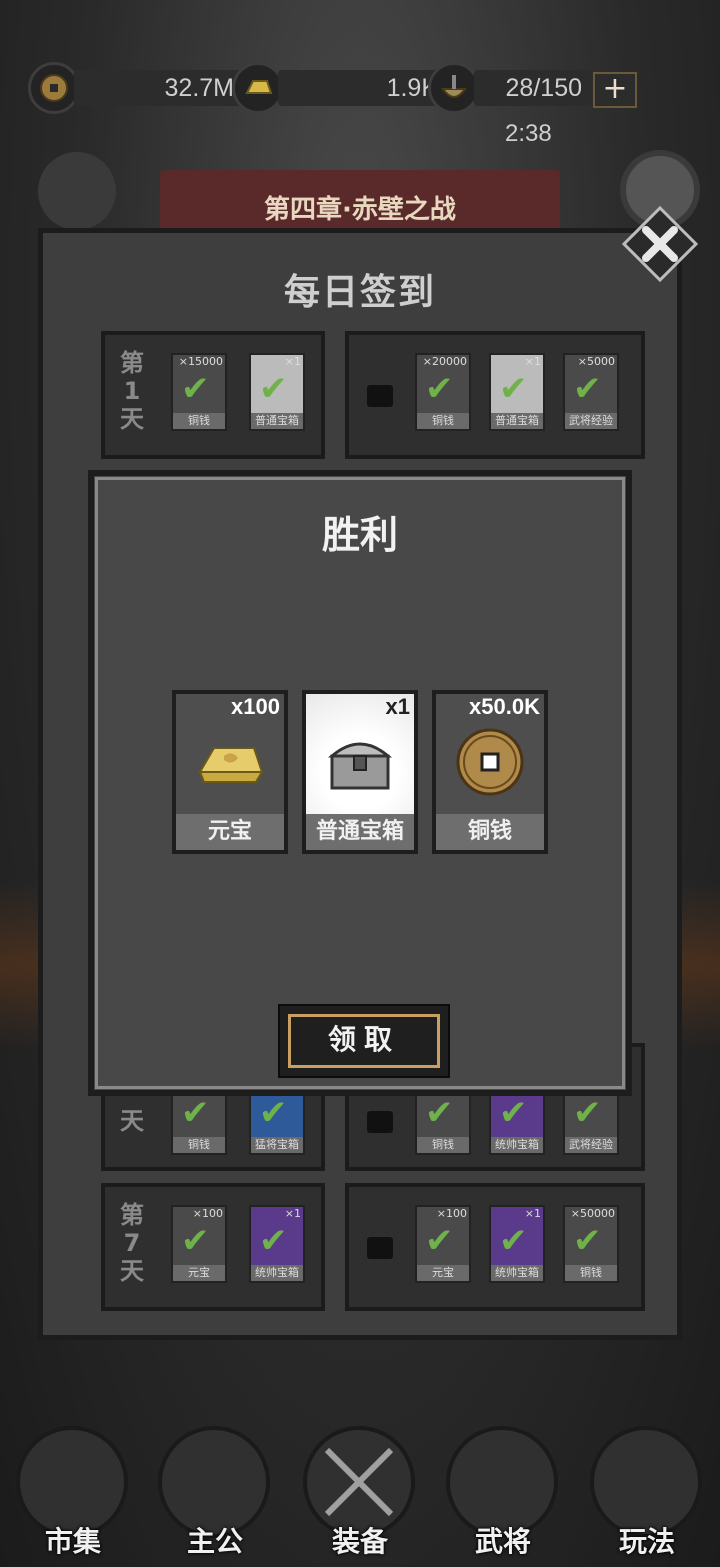  I want to click on coins-value: 32.7M, so click(159, 88).